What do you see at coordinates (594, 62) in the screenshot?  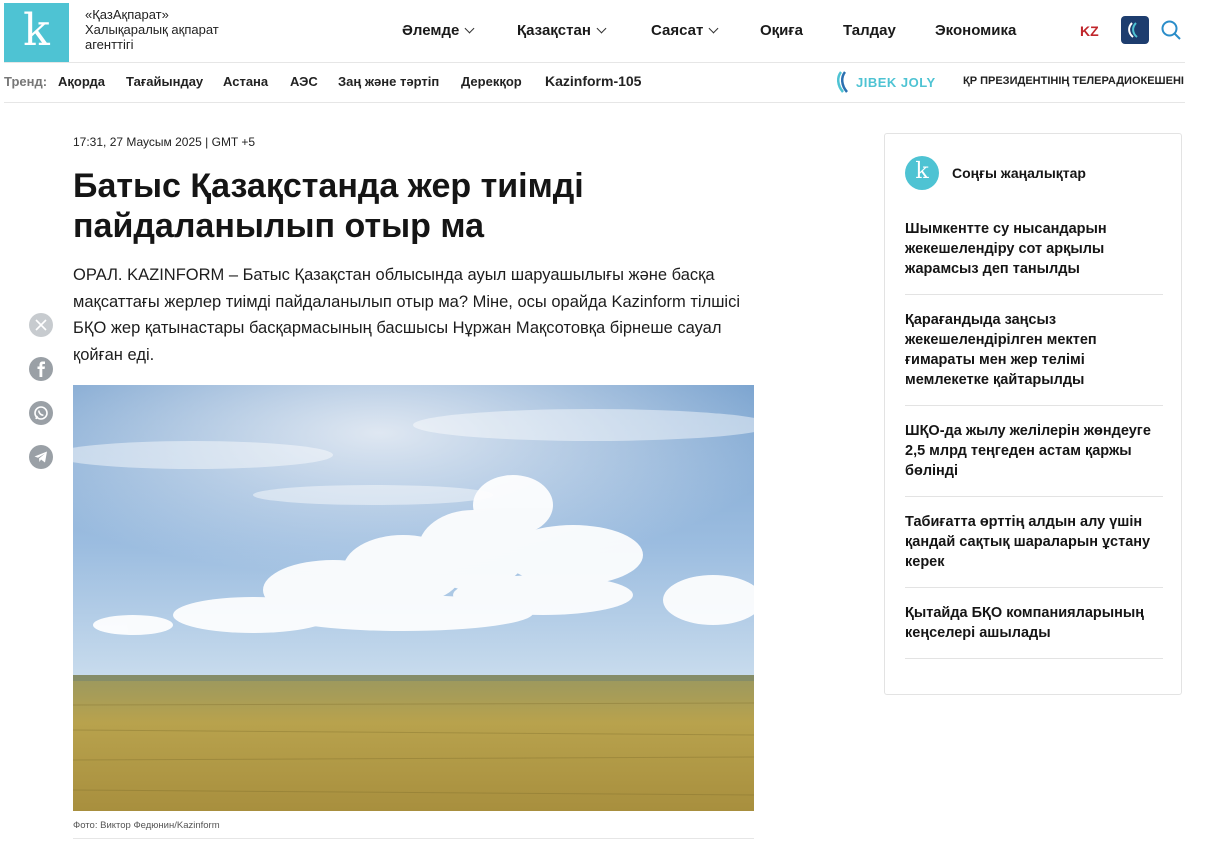 I see `header-divider` at bounding box center [594, 62].